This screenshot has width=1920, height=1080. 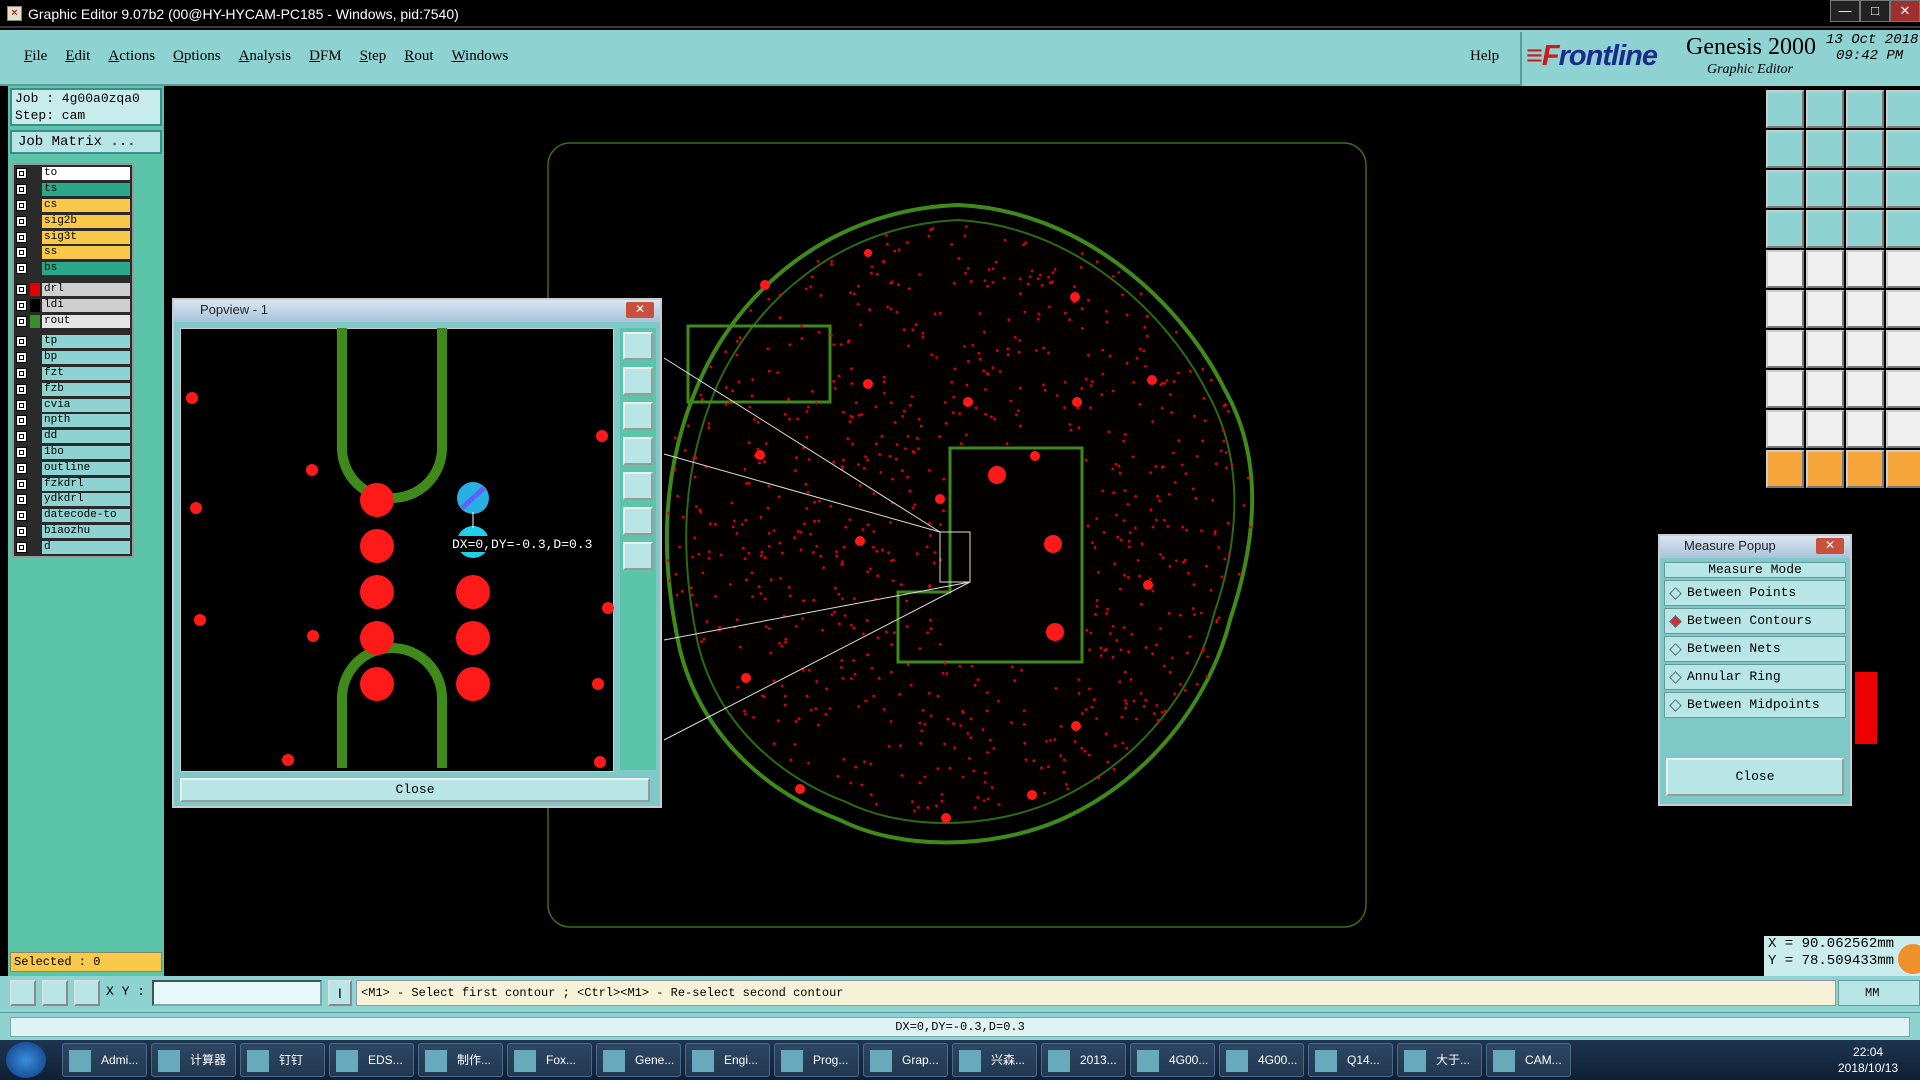 I want to click on menu-rout: Rout, so click(x=418, y=56).